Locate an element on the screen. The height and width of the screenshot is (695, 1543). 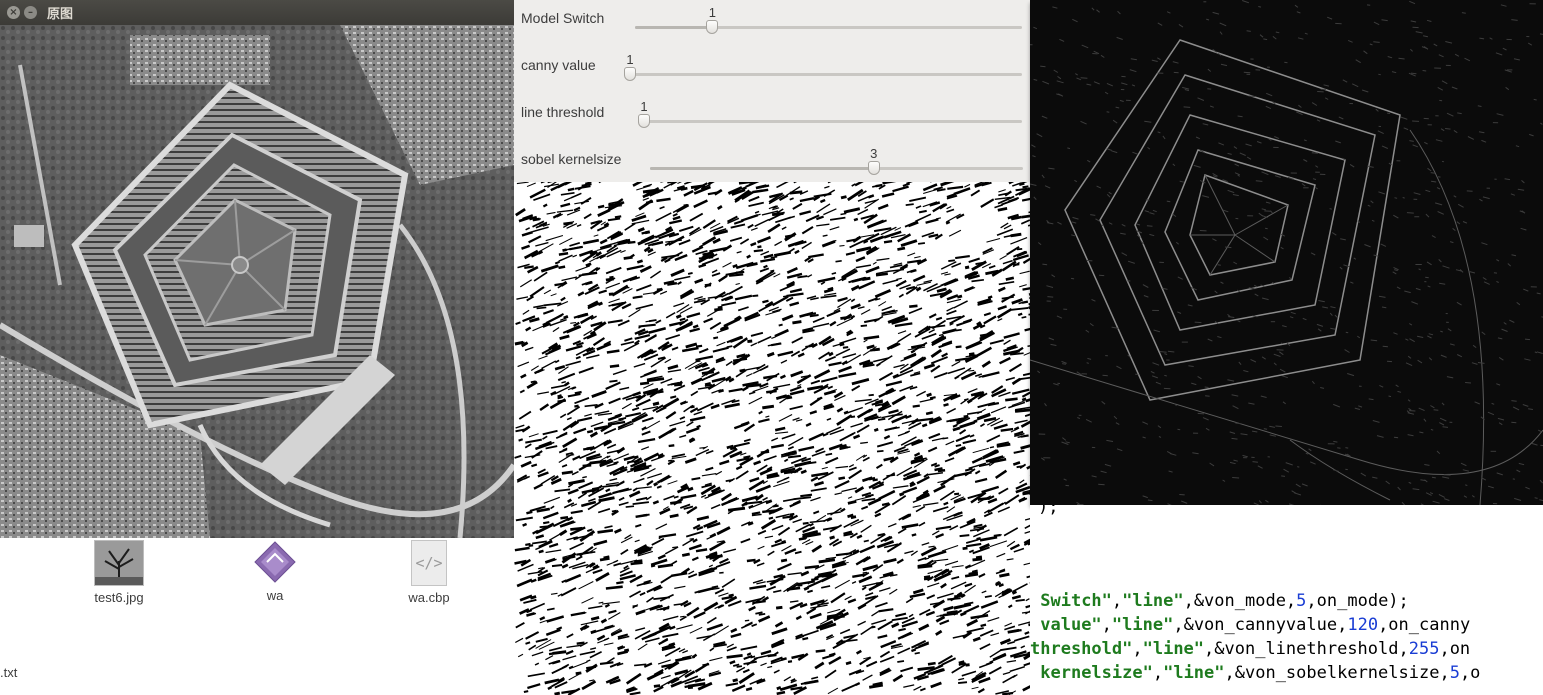
window-titlebar: × – 原图 is located at coordinates (257, 13).